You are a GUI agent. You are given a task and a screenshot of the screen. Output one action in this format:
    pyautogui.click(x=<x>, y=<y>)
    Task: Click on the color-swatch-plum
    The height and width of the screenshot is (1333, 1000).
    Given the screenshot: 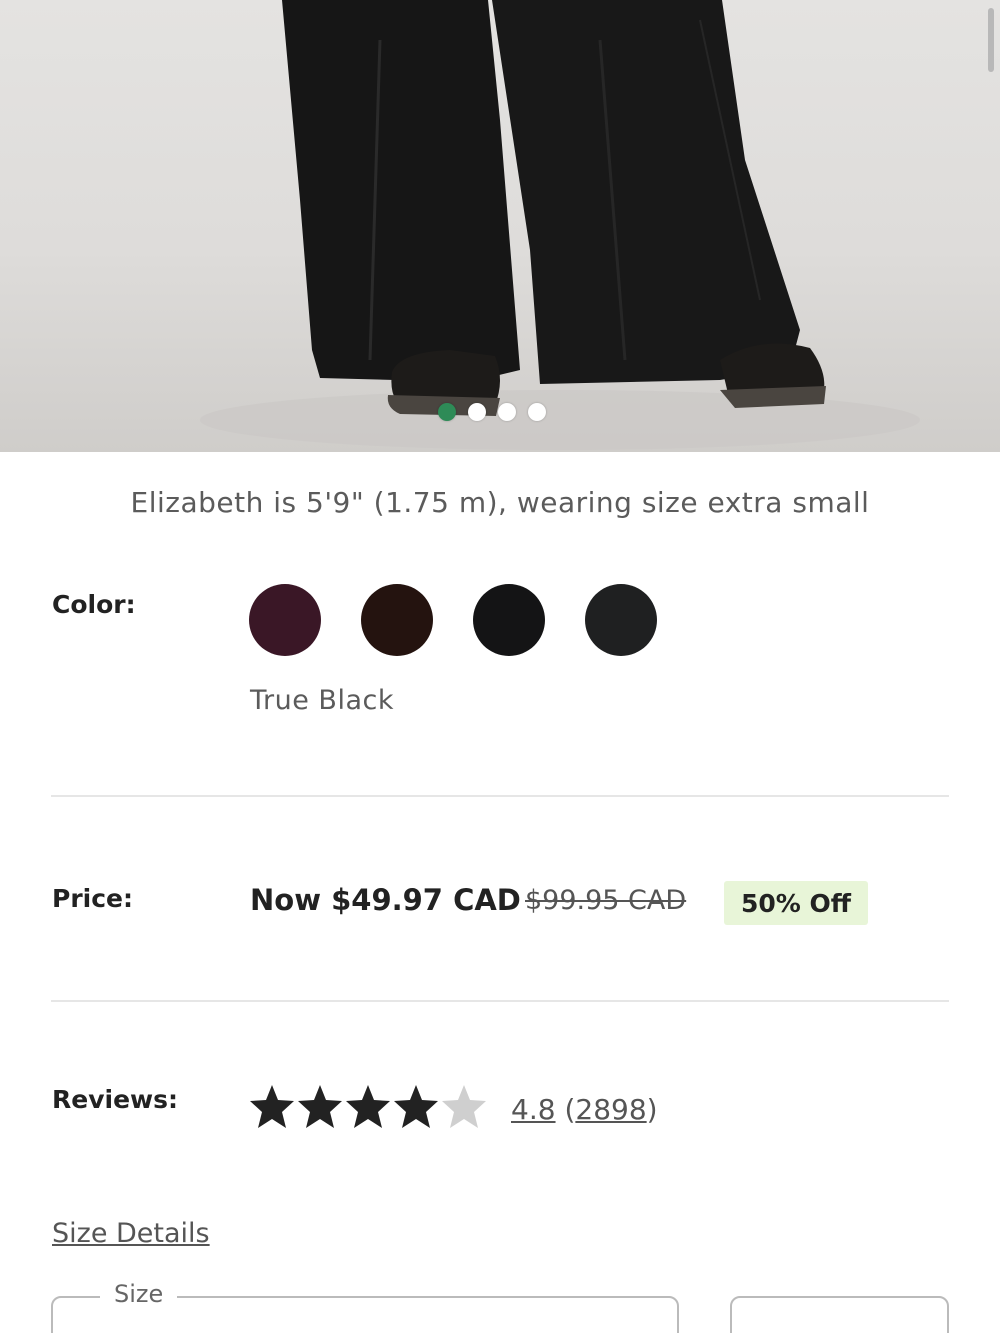 What is the action you would take?
    pyautogui.click(x=285, y=620)
    